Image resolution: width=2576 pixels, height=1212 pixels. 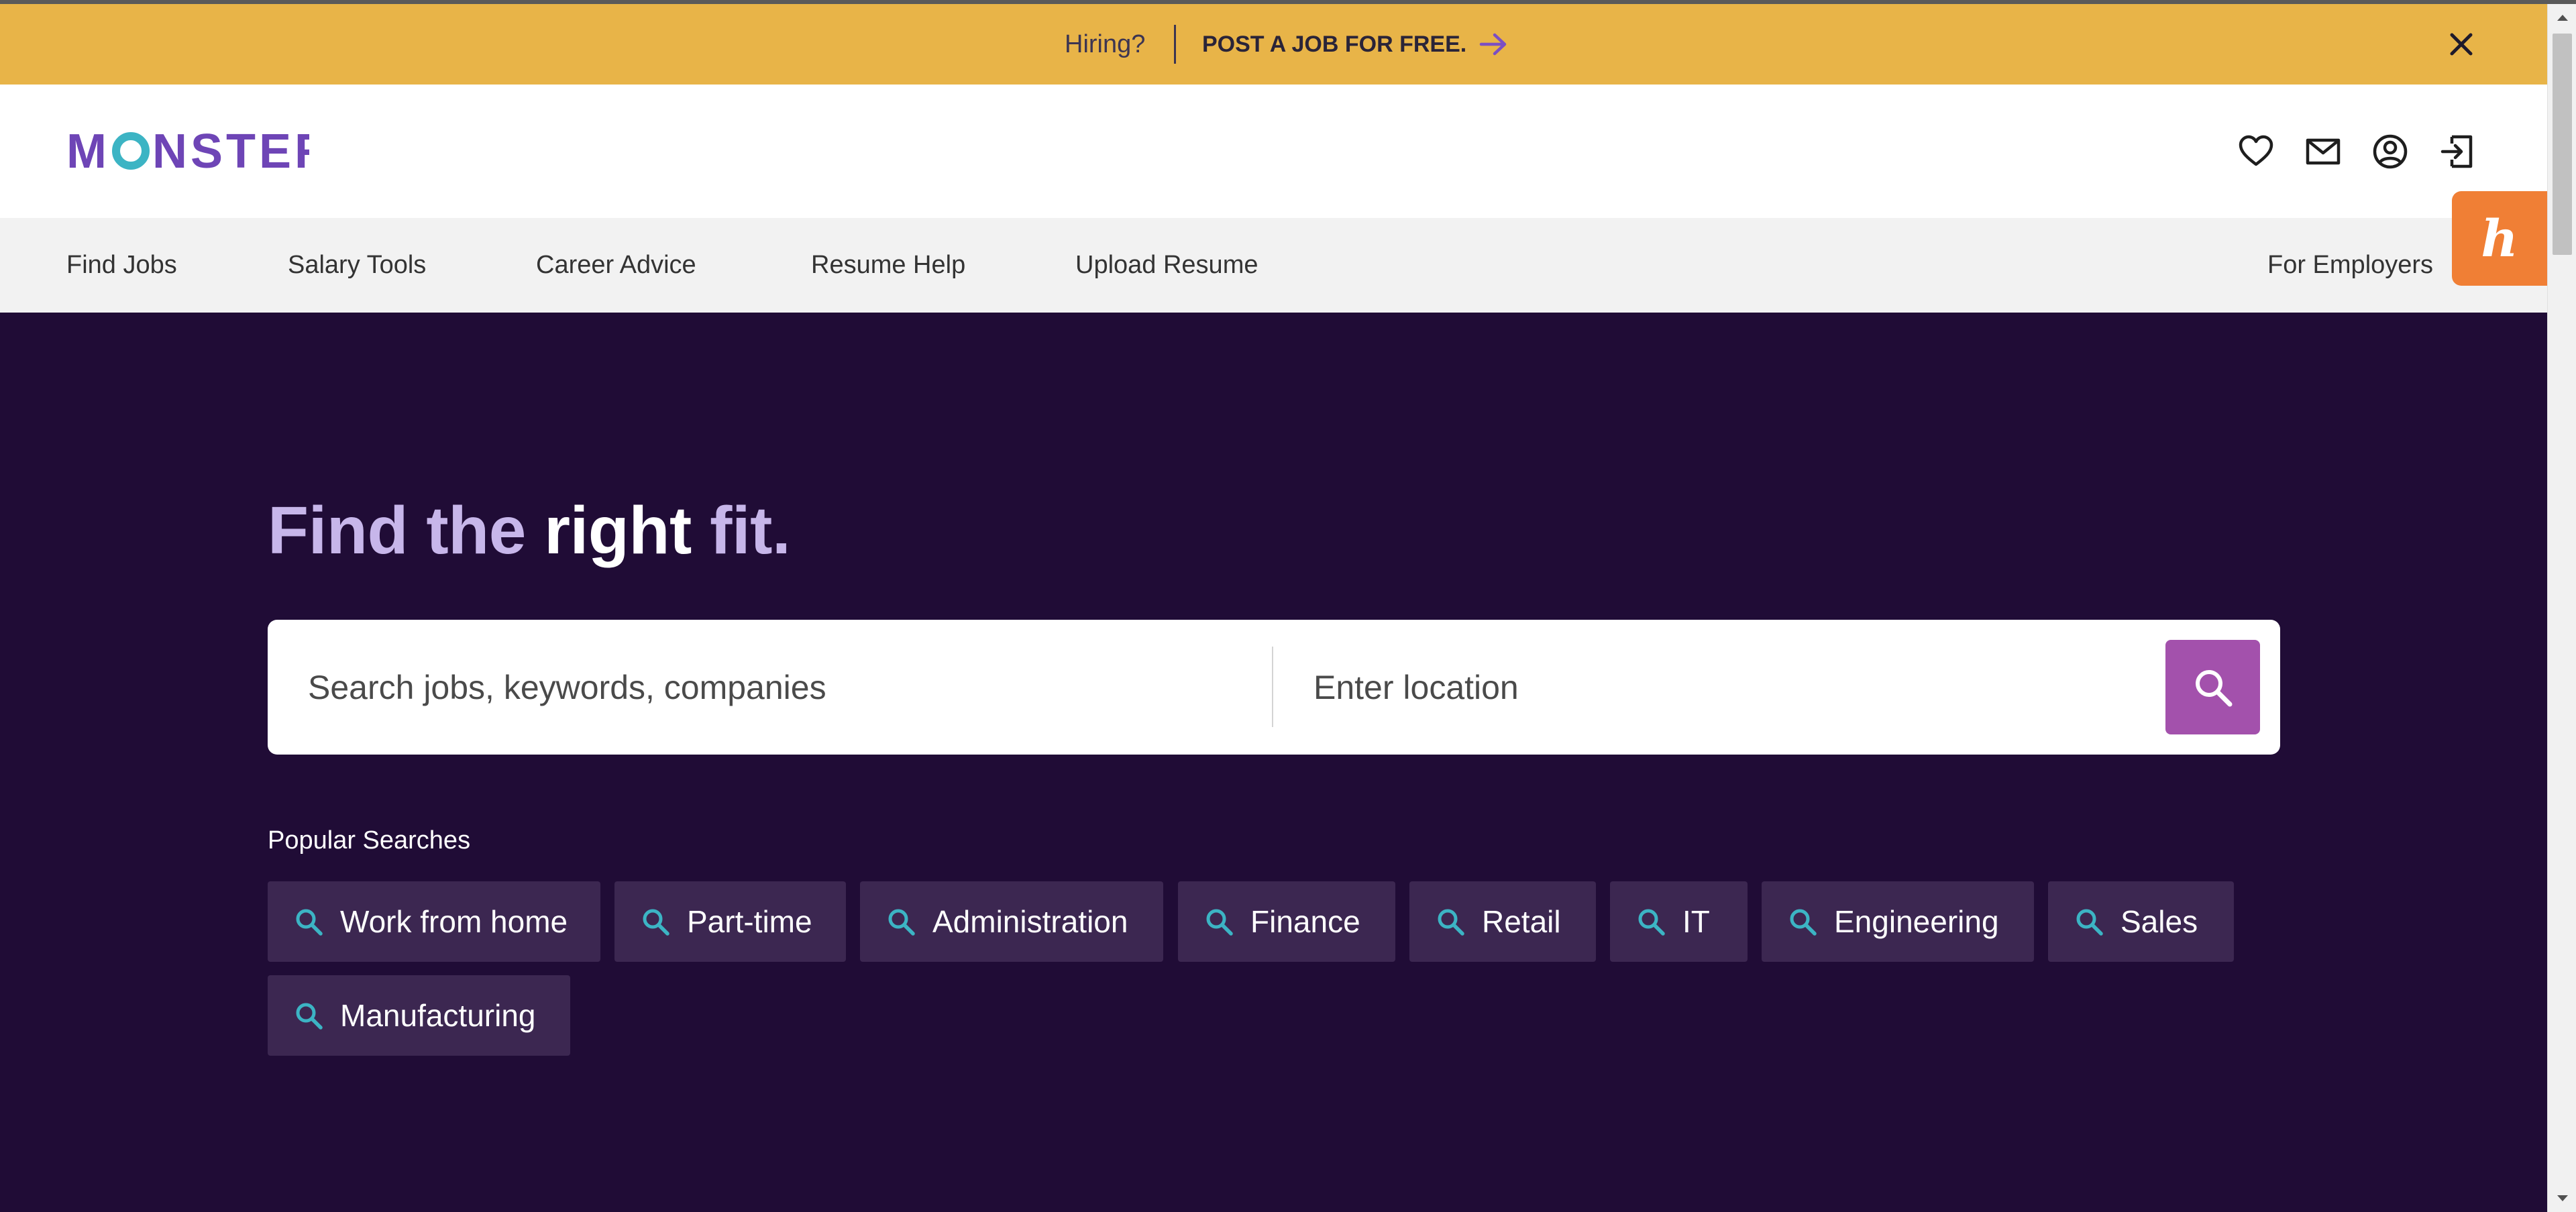 I want to click on post-job-link: POST A JOB FOR FREE., so click(x=1355, y=44).